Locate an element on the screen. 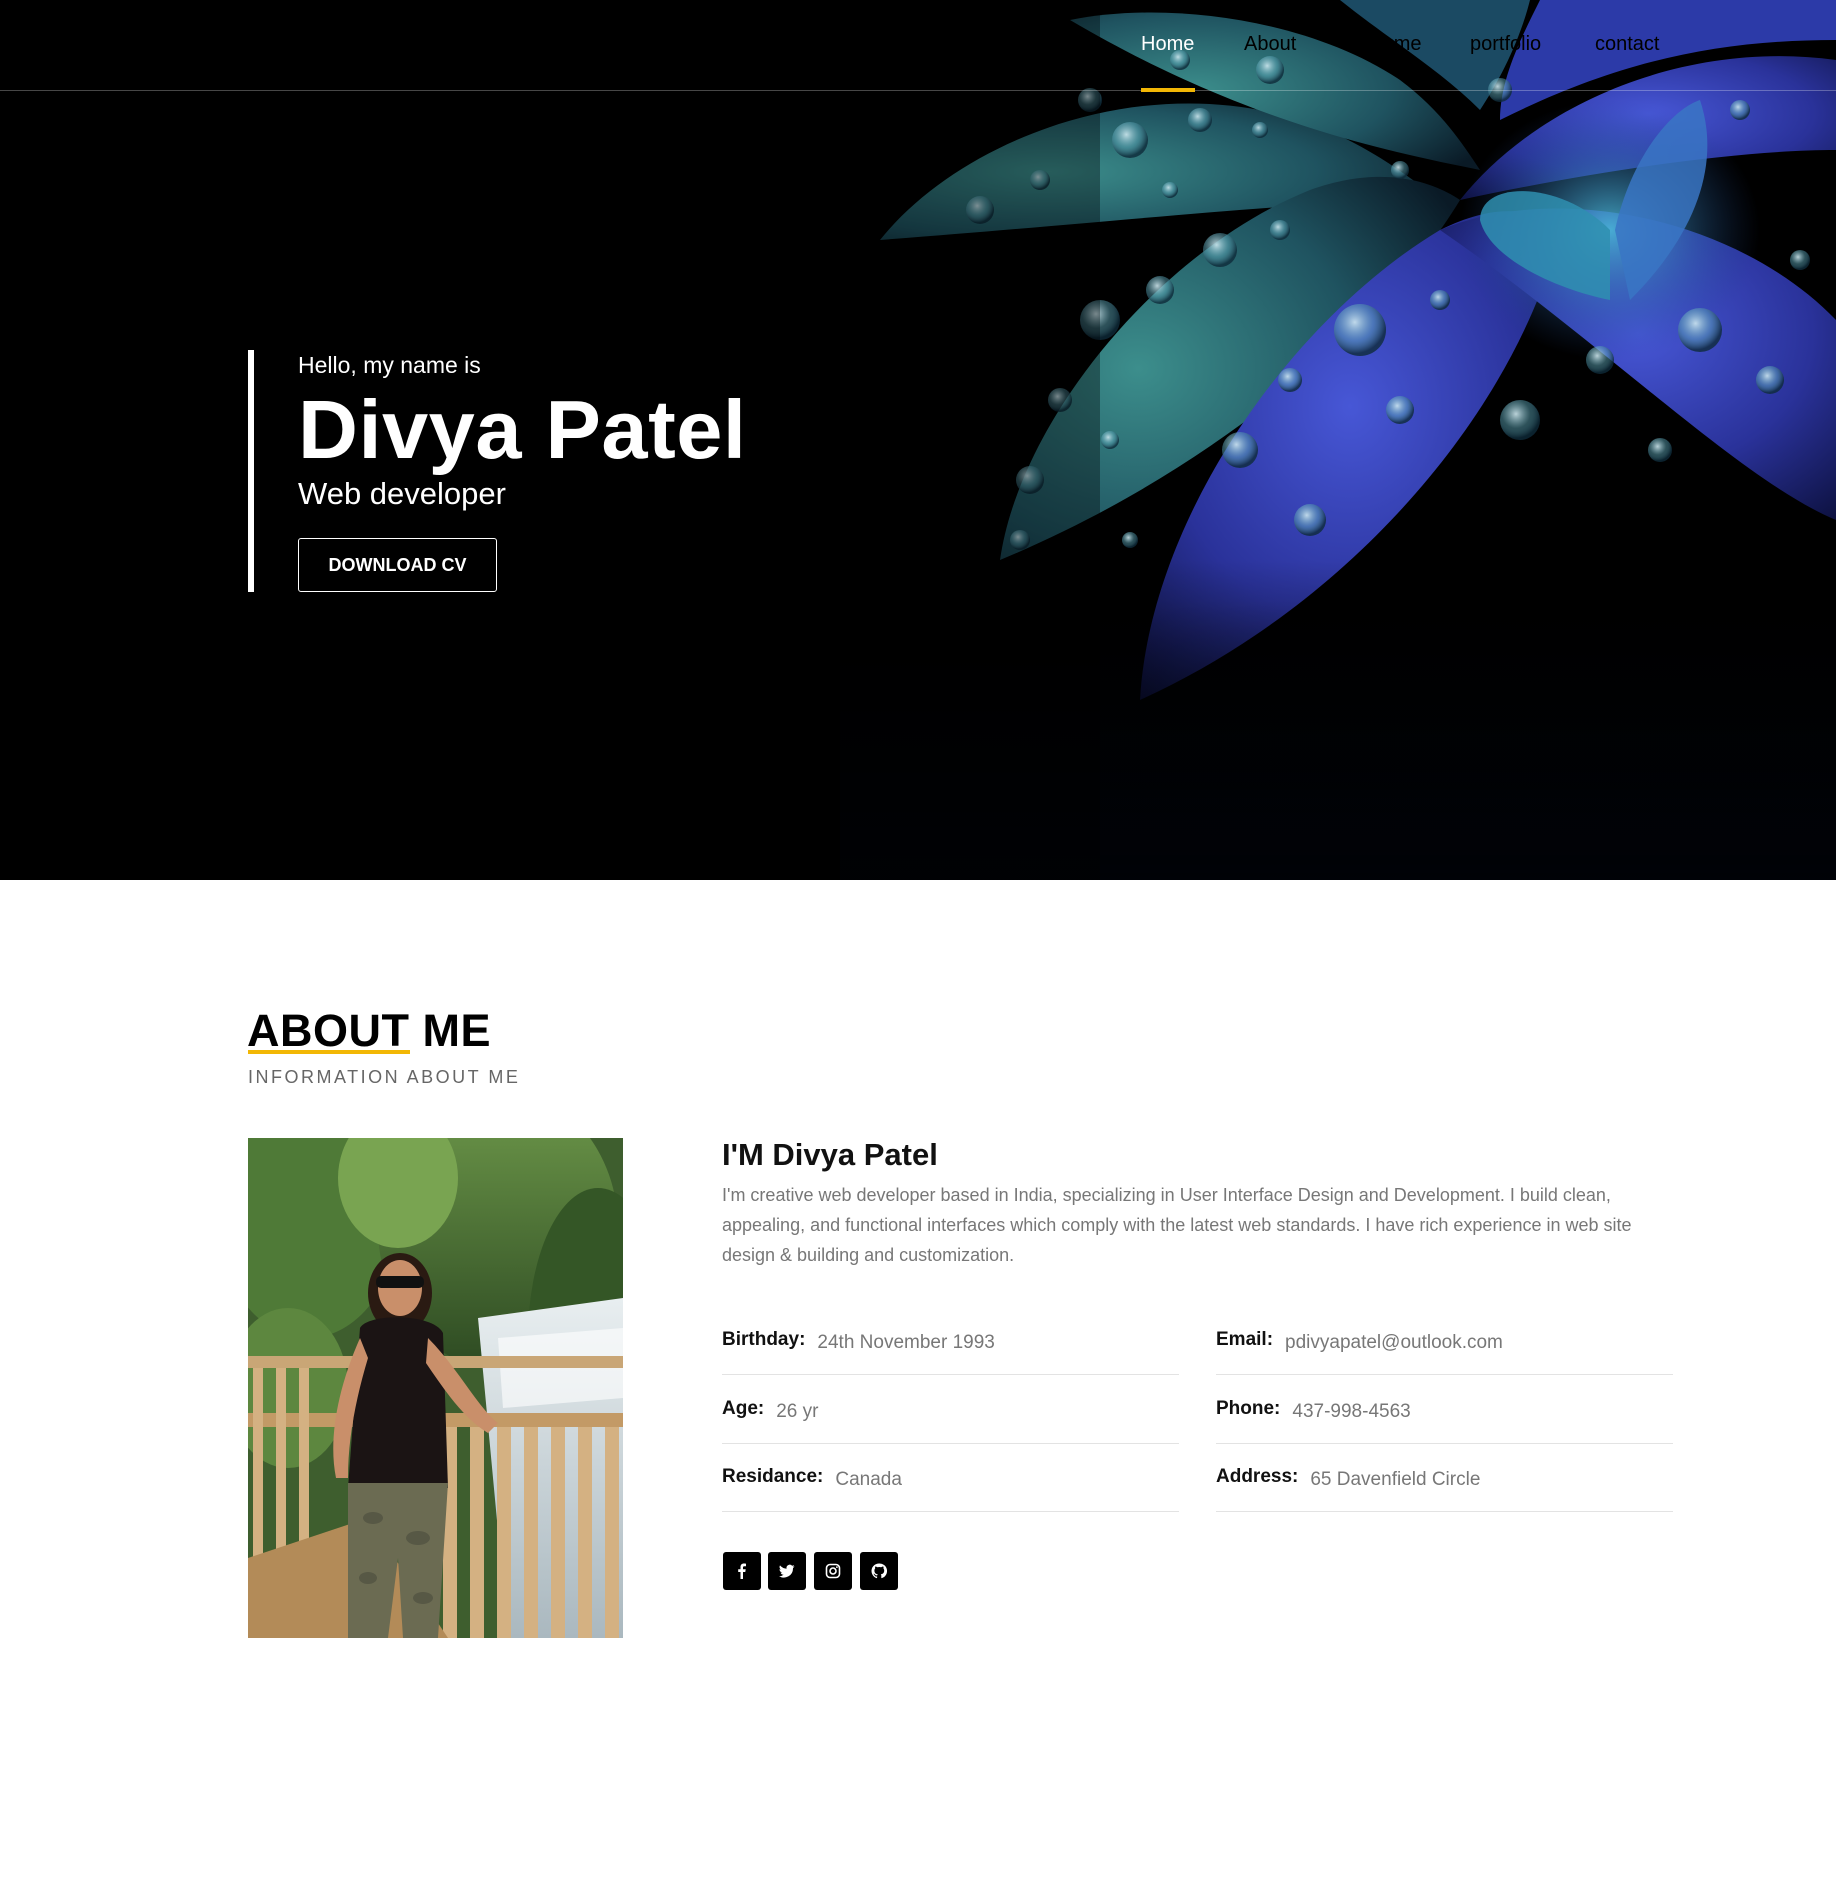  detail-address: Address: 65 Davenfield Circle is located at coordinates (1444, 1478).